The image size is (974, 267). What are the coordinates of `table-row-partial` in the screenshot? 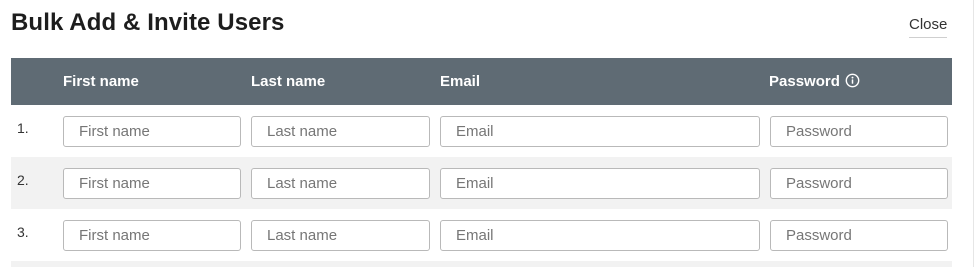 It's located at (481, 264).